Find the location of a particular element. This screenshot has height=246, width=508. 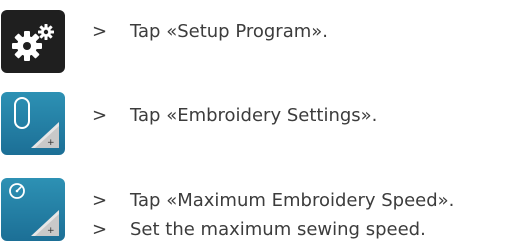

step-text: Tap «Embroidery Settings». is located at coordinates (254, 115).